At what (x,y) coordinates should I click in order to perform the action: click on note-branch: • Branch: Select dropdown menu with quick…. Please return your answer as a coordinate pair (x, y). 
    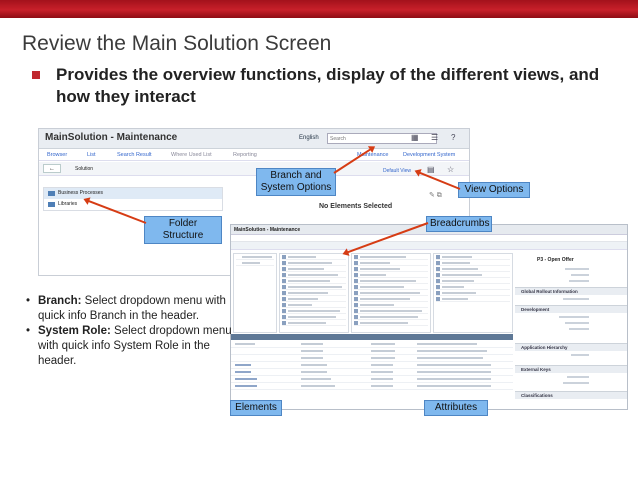
    Looking at the image, I should click on (126, 308).